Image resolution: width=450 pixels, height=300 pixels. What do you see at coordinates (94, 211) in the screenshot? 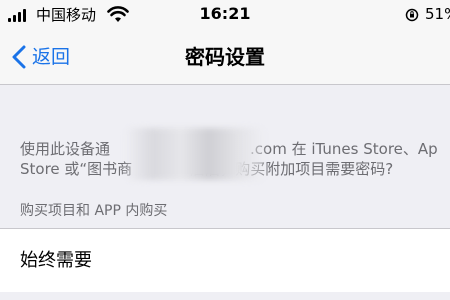
I see `section-header: 购买项目和 APP 内购买` at bounding box center [94, 211].